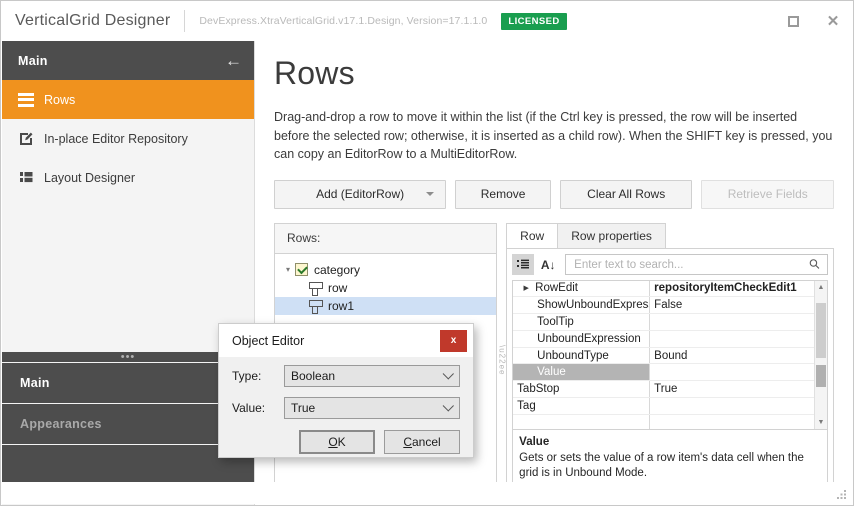 This screenshot has height=506, width=854. I want to click on property-search-box, so click(697, 264).